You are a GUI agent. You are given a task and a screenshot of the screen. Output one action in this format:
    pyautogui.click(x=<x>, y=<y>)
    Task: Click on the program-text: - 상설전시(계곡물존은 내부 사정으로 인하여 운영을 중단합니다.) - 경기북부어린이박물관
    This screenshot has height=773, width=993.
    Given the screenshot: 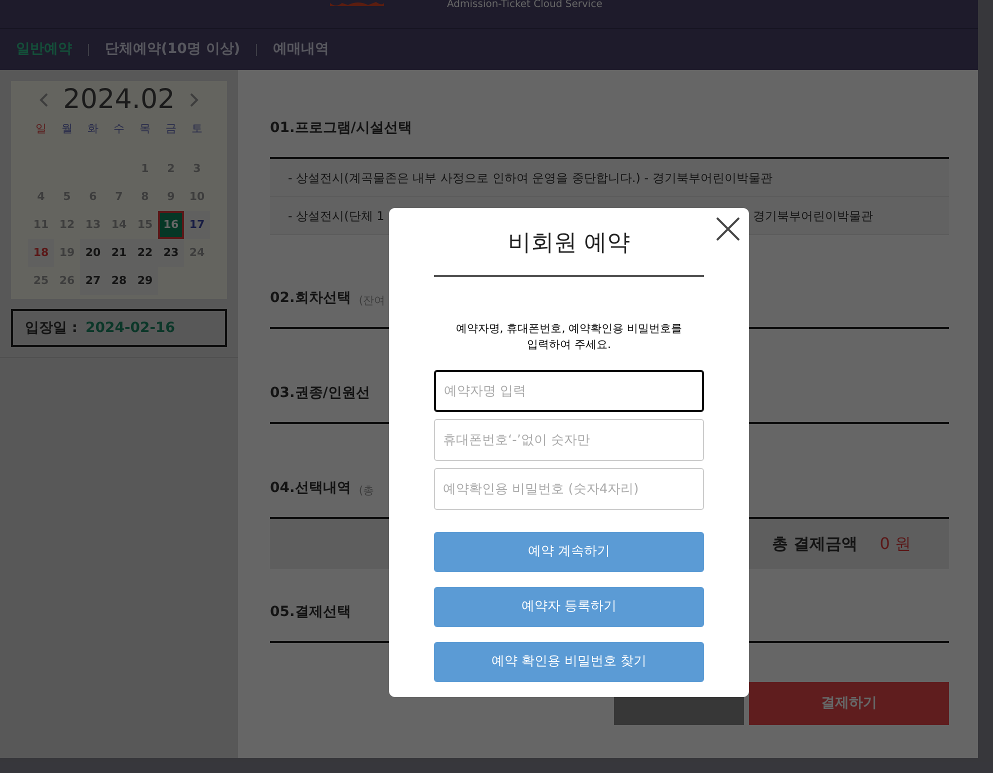 What is the action you would take?
    pyautogui.click(x=530, y=178)
    